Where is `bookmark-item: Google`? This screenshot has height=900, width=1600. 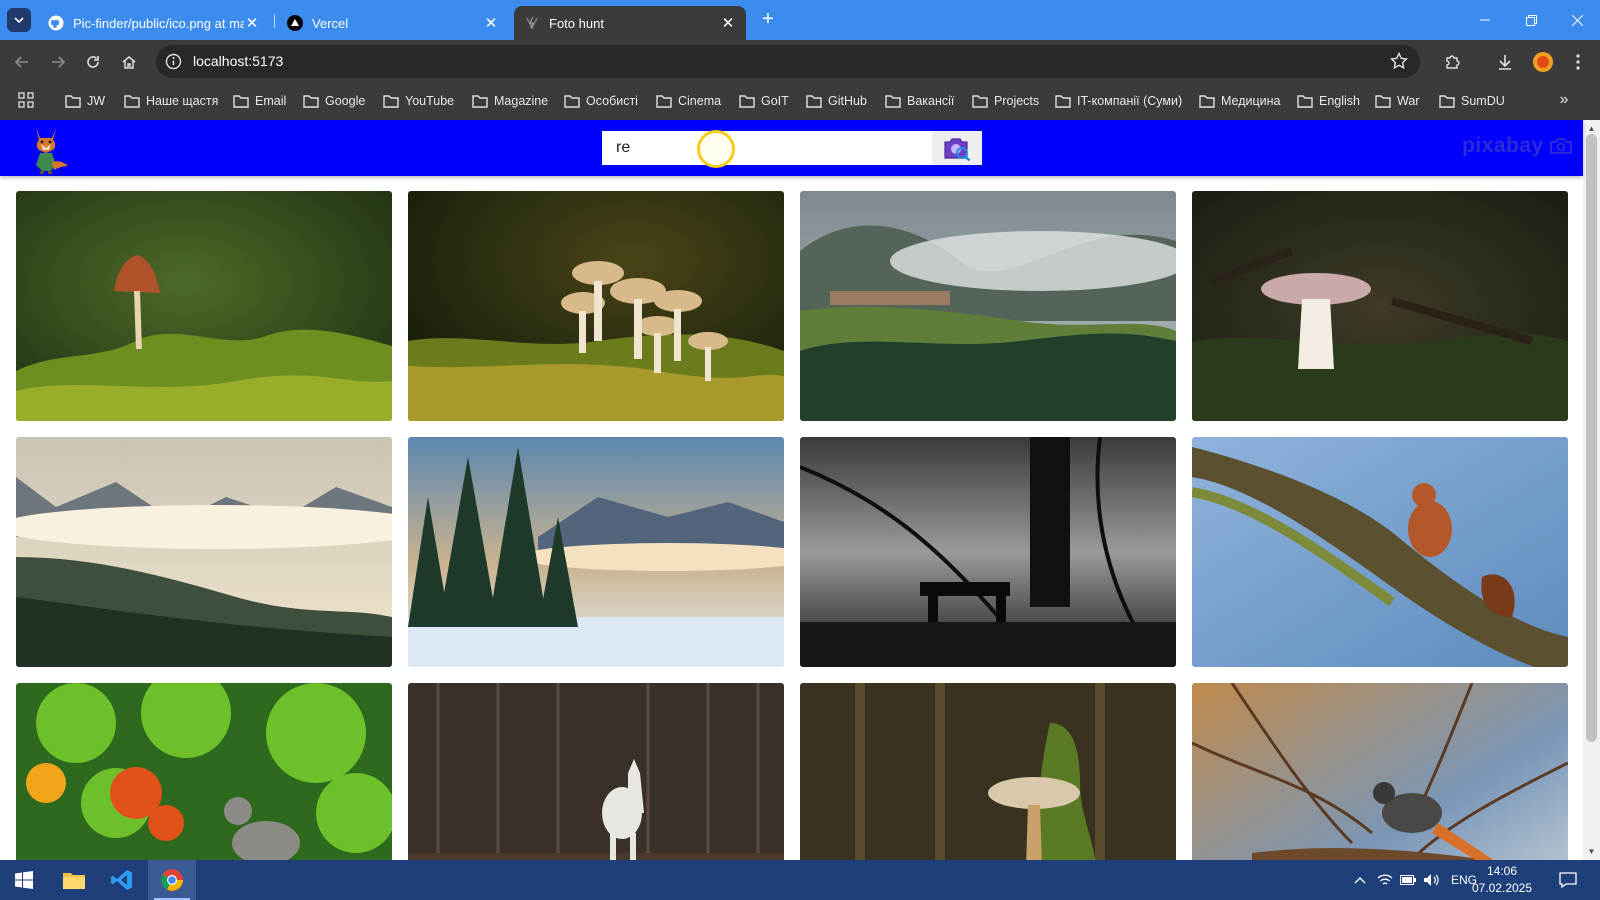
bookmark-item: Google is located at coordinates (334, 101).